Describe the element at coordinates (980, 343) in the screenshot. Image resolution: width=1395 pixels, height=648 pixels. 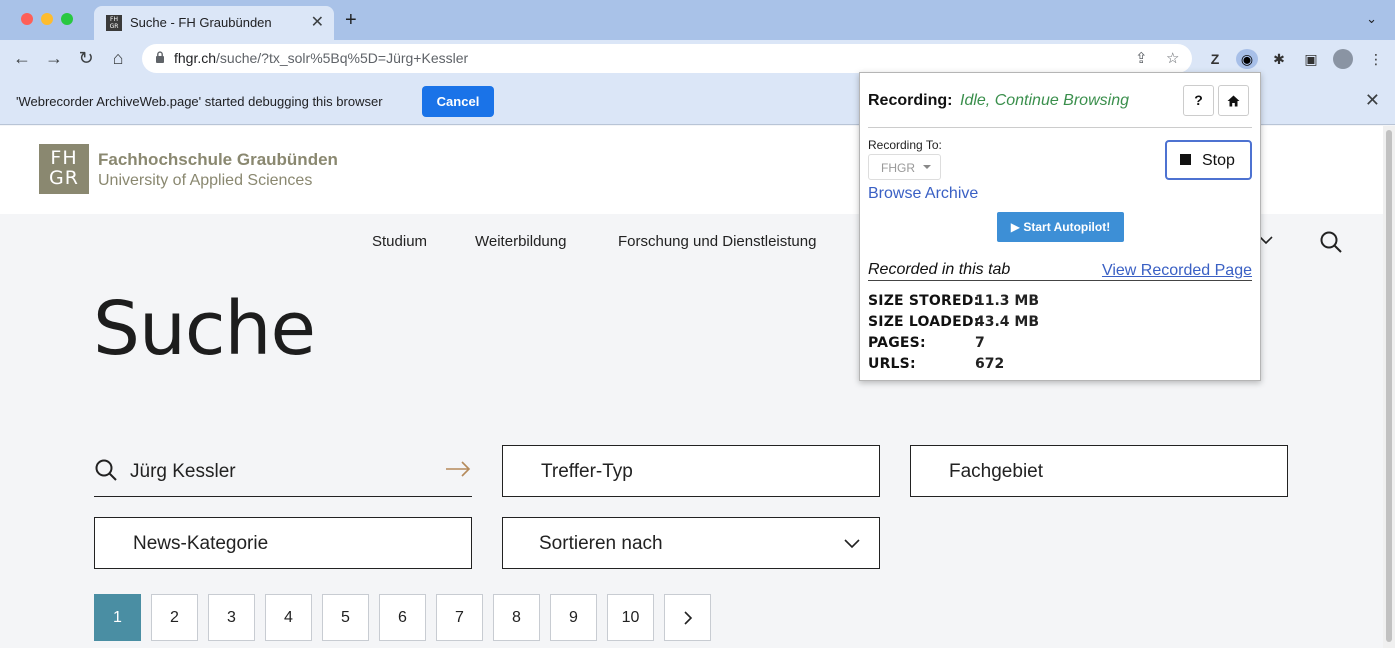
I see `pages-value: 7` at that location.